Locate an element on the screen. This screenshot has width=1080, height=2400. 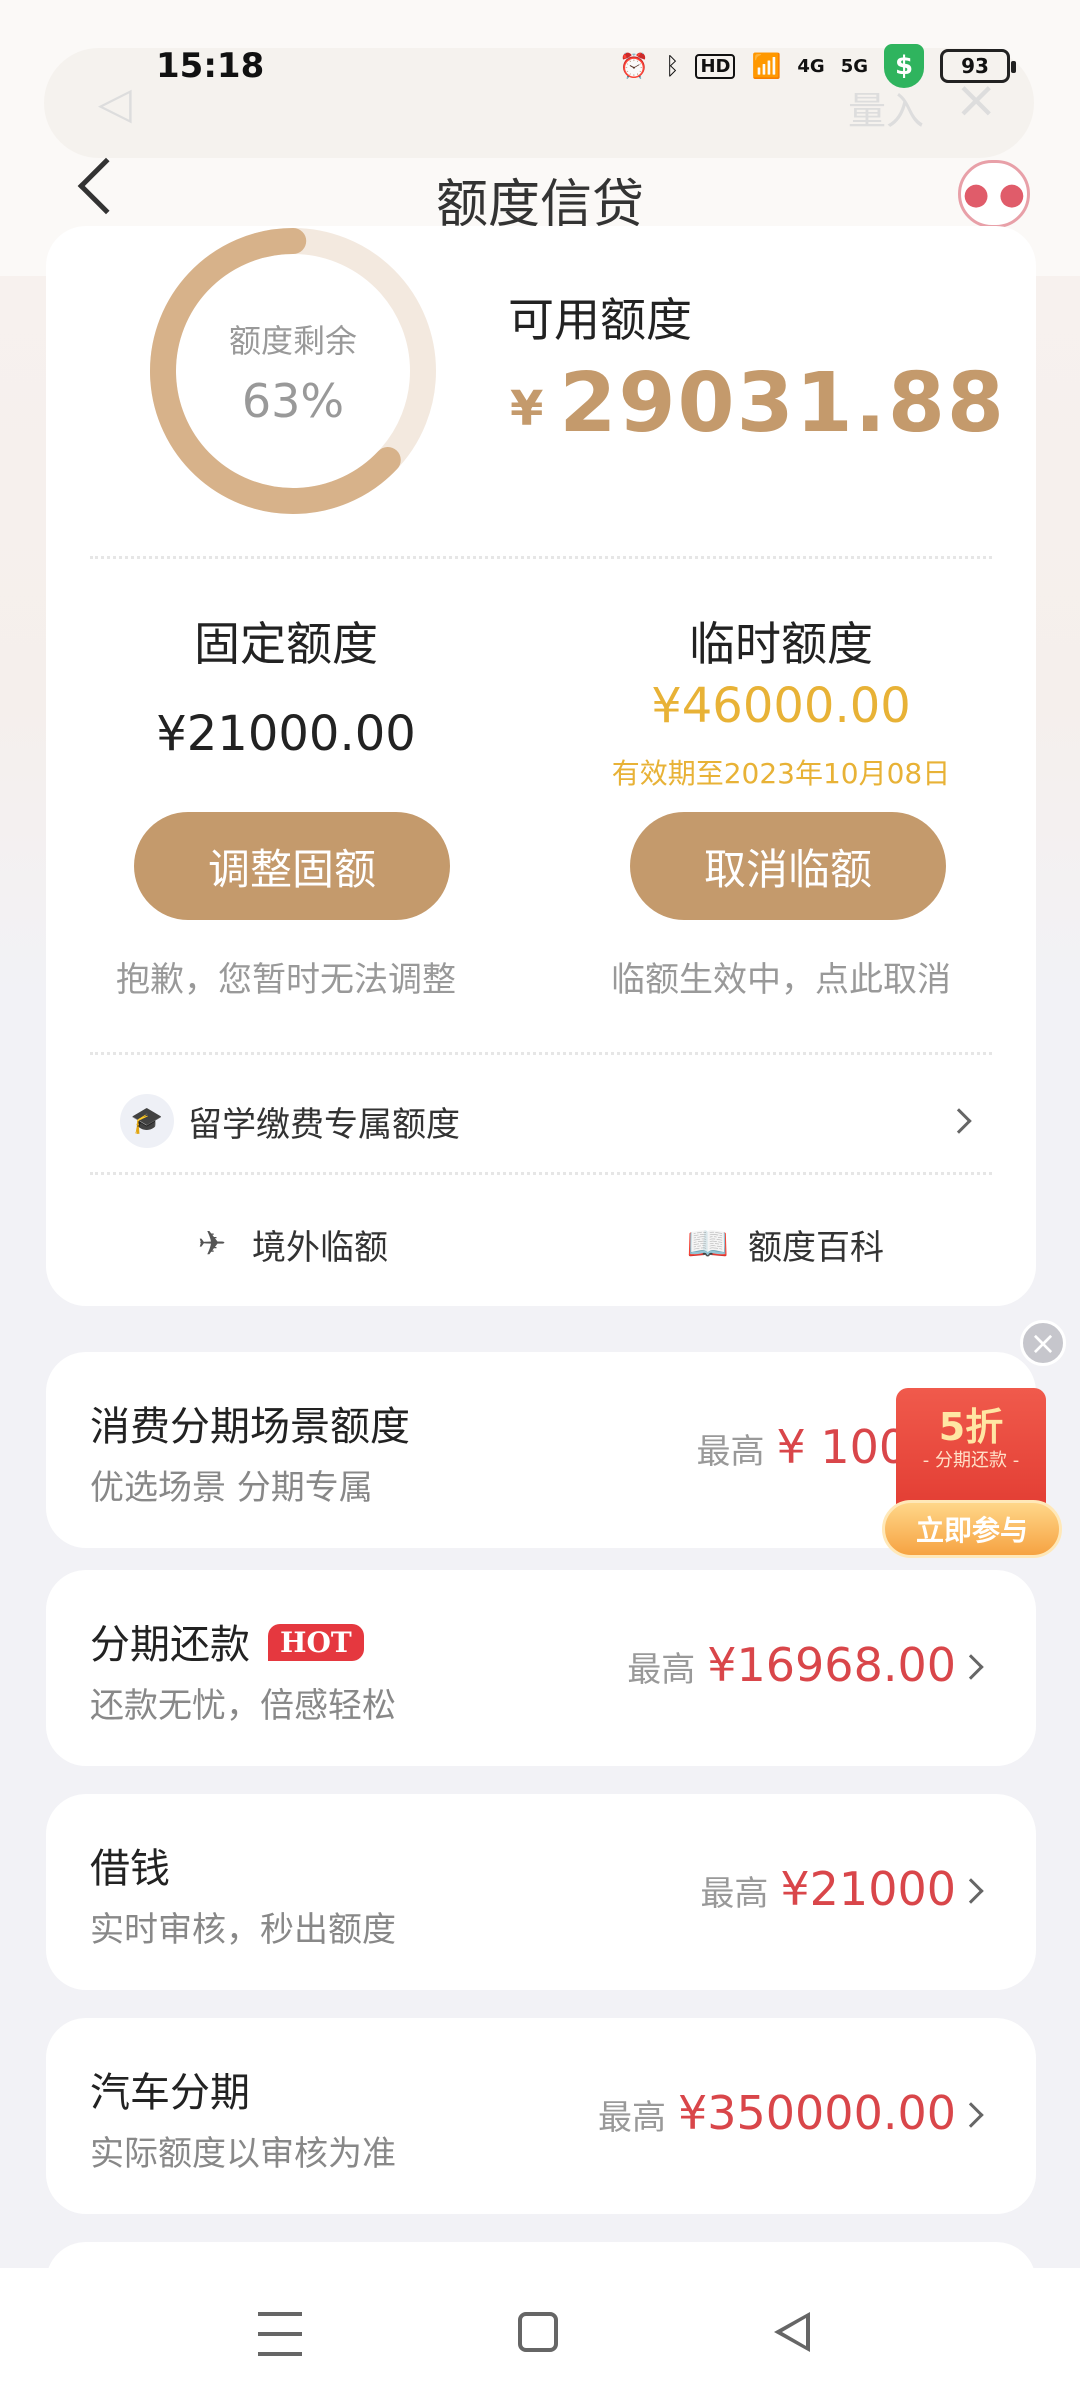
available-credit-label: 可用额度 is located at coordinates (600, 320).